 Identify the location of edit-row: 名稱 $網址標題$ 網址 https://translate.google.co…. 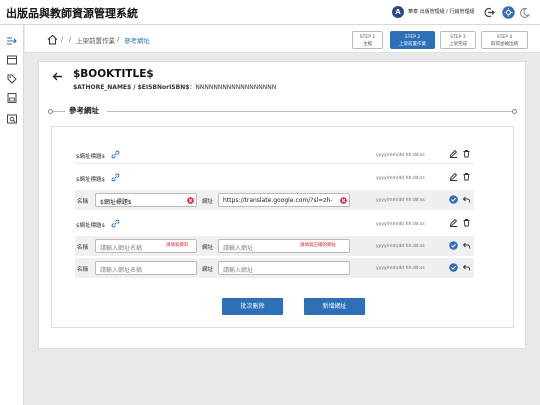
(274, 200).